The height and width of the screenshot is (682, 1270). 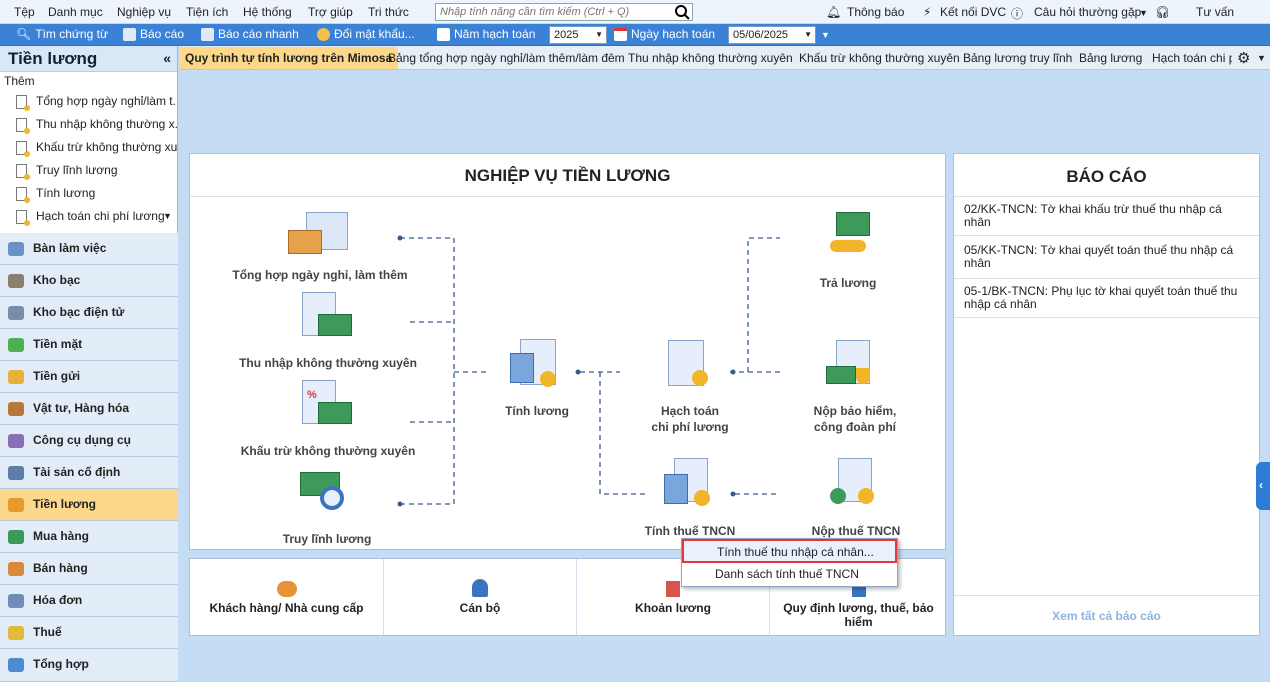 I want to click on doc-item: Tính lương, so click(x=88, y=193).